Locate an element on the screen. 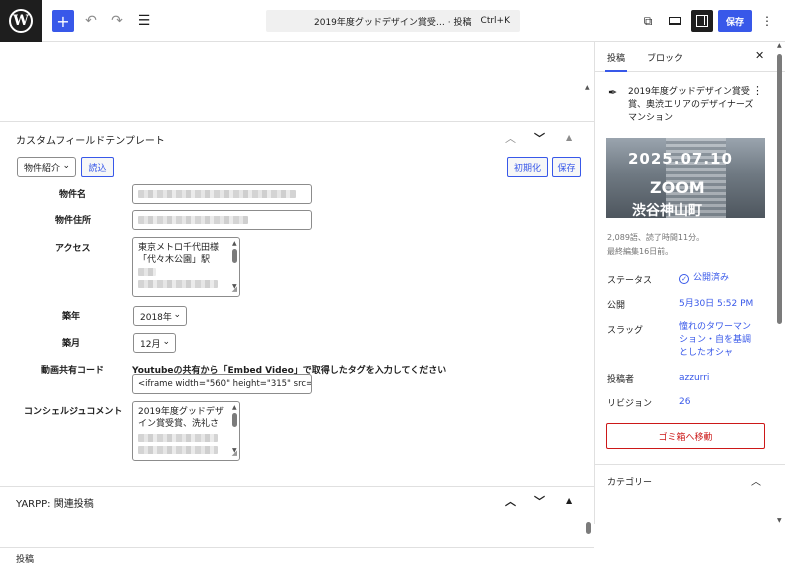 This screenshot has height=566, width=785. concierge-comment-textarea: 2019年度グッドデザ イン賞受賞、洗礼さ ▲ ▼ ◢ is located at coordinates (186, 431).